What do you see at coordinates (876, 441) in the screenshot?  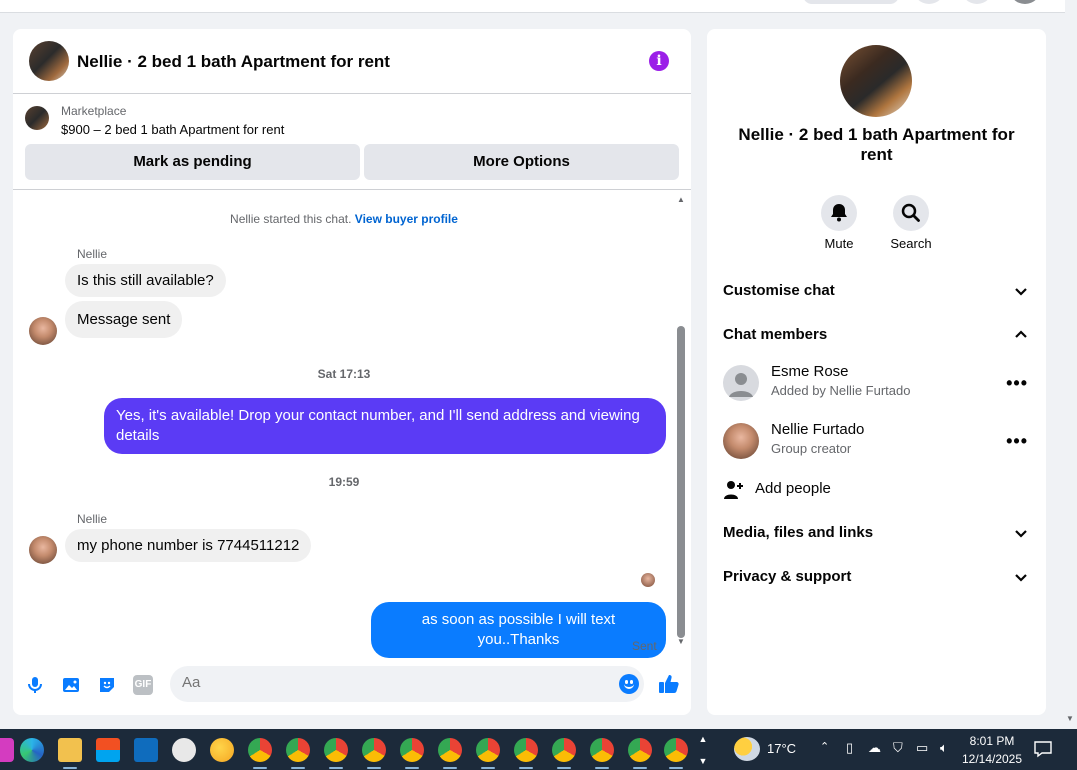 I see `member-row: Nellie Furtado Group creator •••` at bounding box center [876, 441].